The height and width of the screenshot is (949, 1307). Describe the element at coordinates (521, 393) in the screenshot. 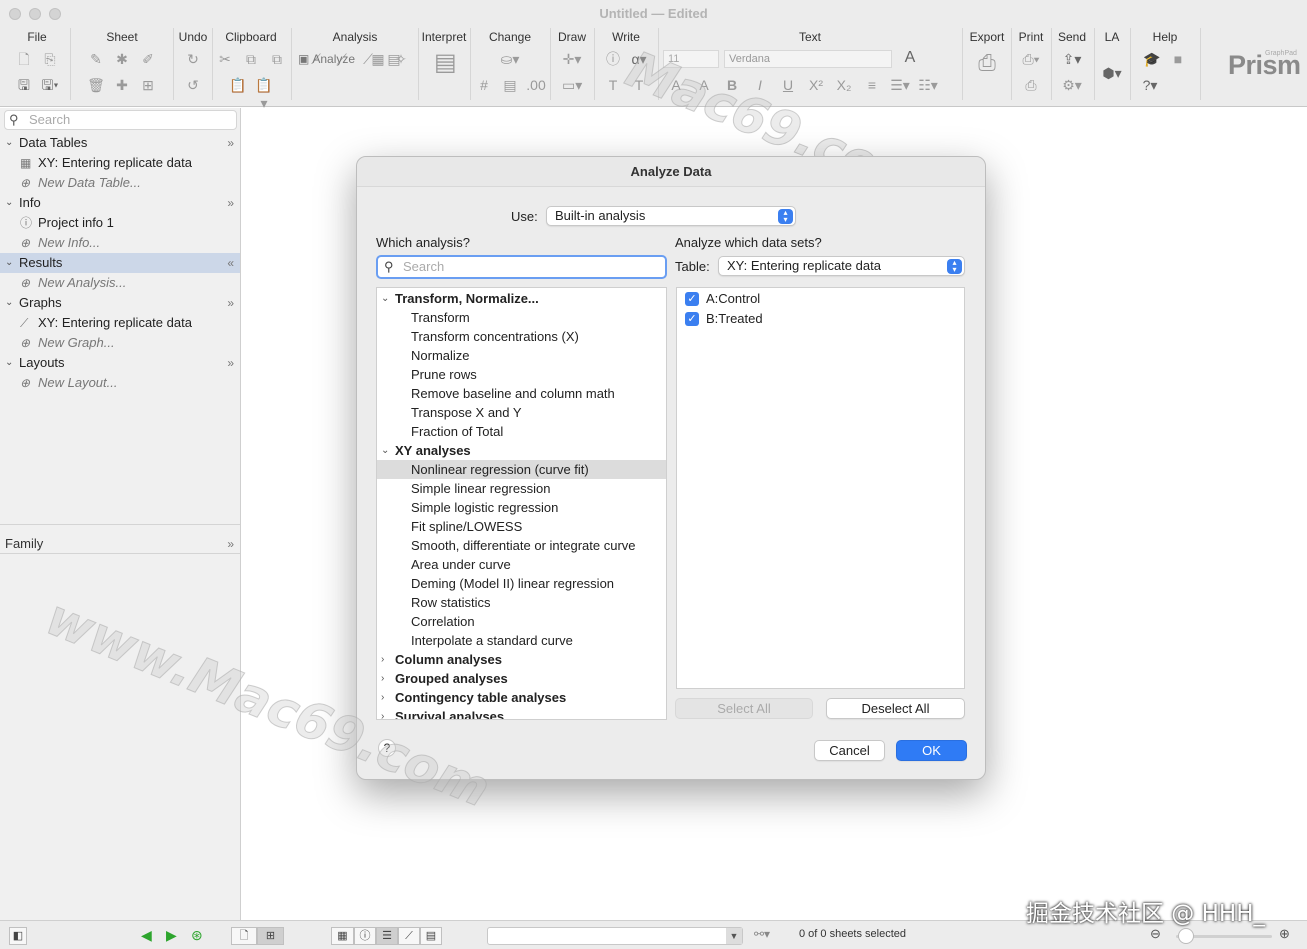

I see `analysis-item: Remove baseline and column math` at that location.